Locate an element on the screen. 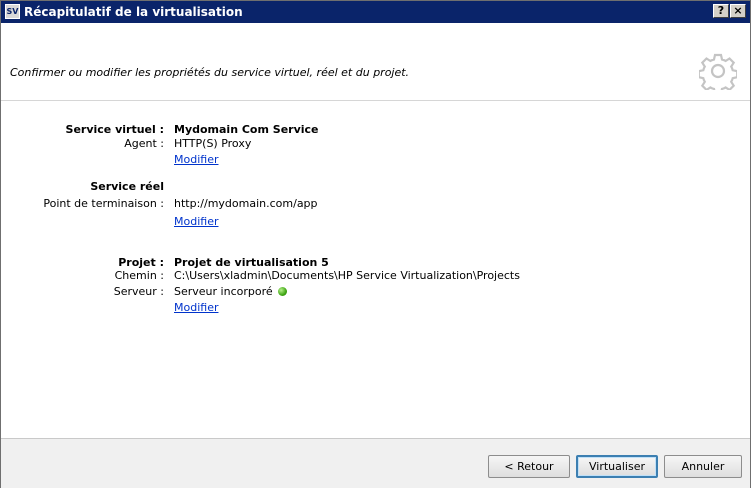 This screenshot has height=488, width=751. cancel-button: Annuler is located at coordinates (703, 466).